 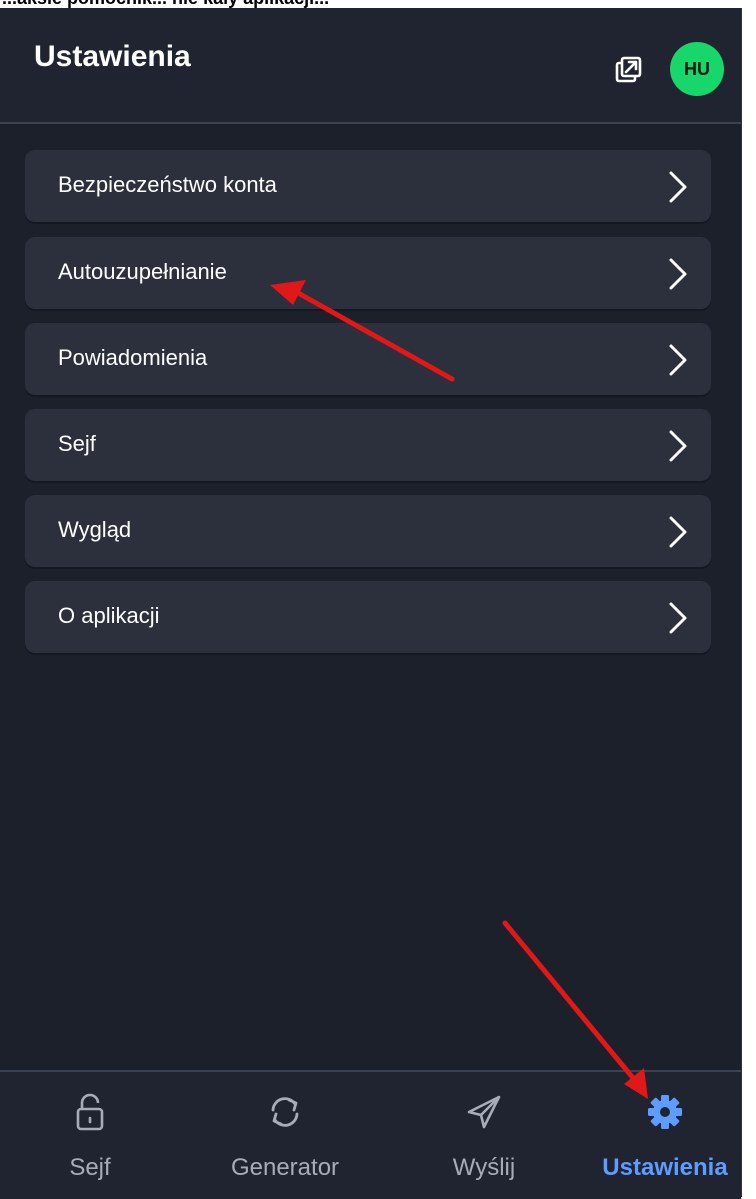 What do you see at coordinates (368, 186) in the screenshot?
I see `menu-item-account-security: Bezpieczeństwo konta` at bounding box center [368, 186].